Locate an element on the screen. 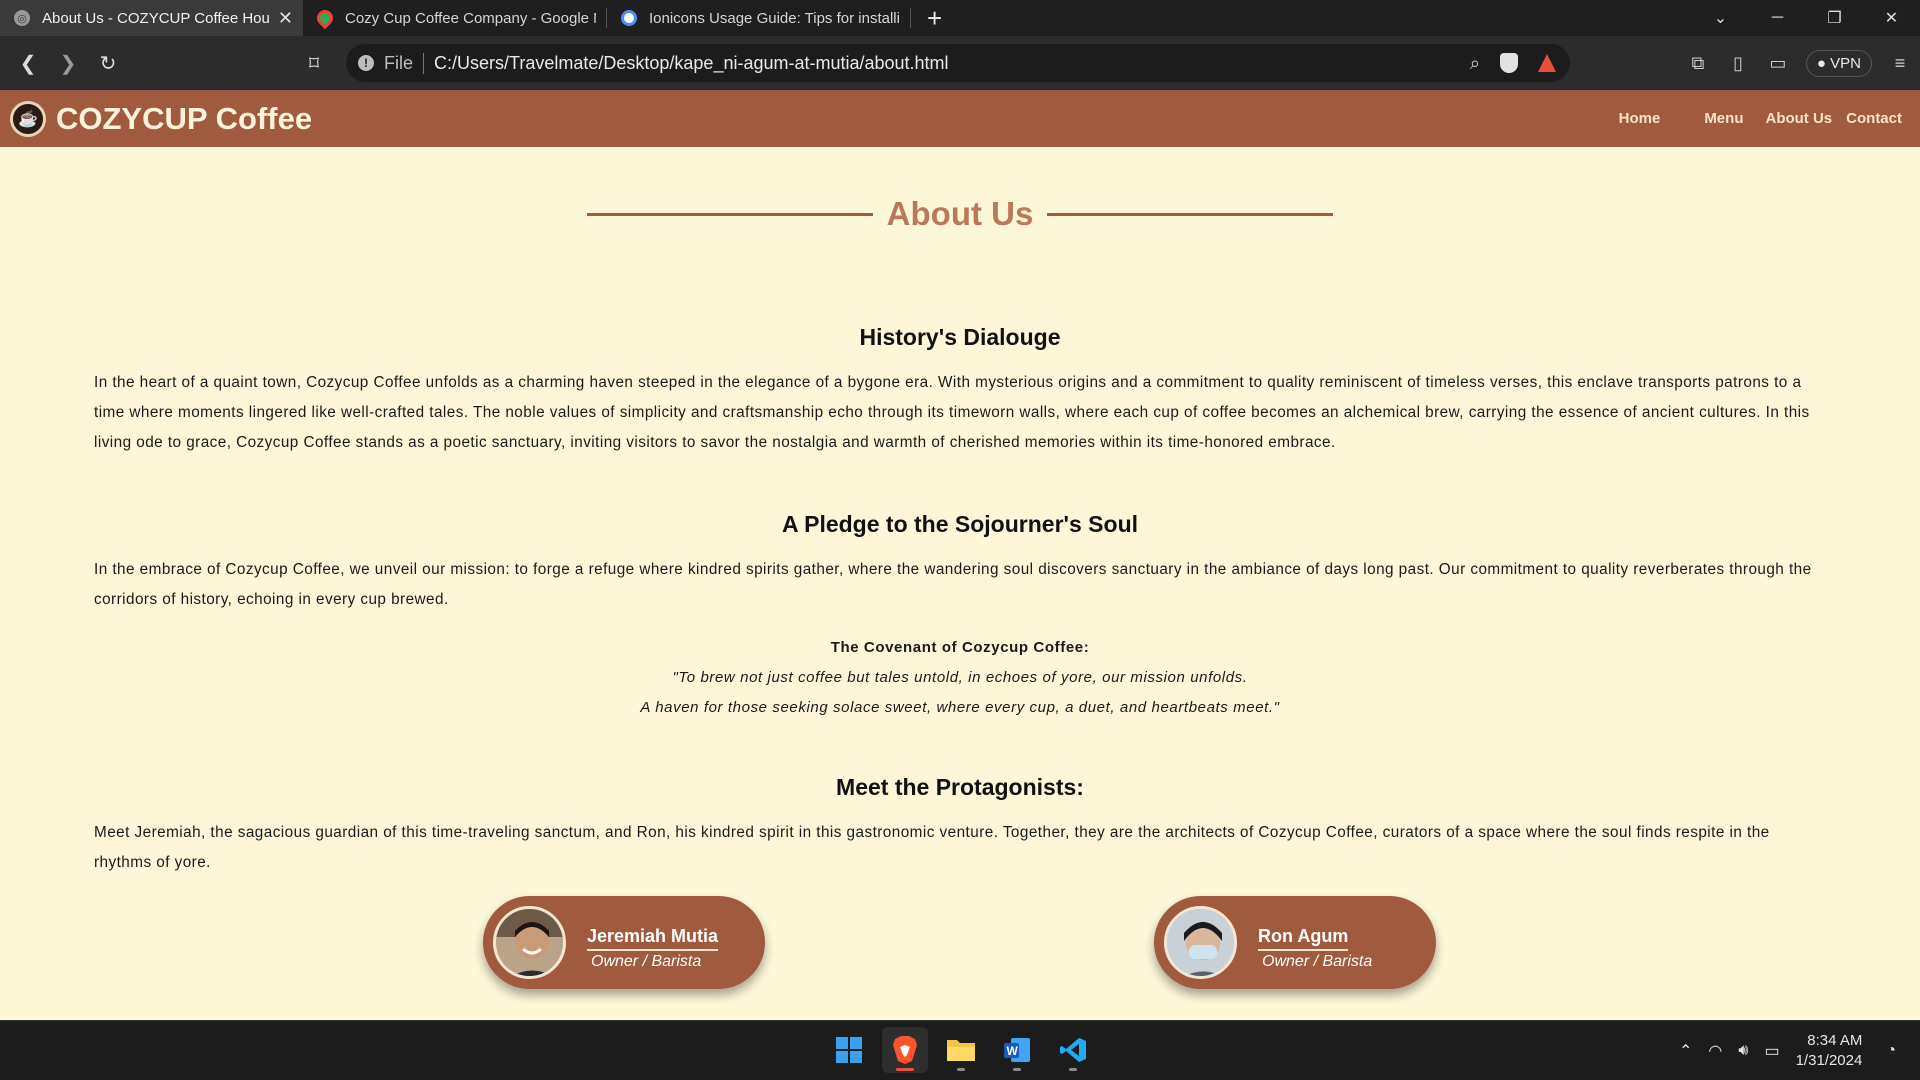 The height and width of the screenshot is (1080, 1920). profile-card-ron: Ron Agum Owner / Barista is located at coordinates (1295, 942).